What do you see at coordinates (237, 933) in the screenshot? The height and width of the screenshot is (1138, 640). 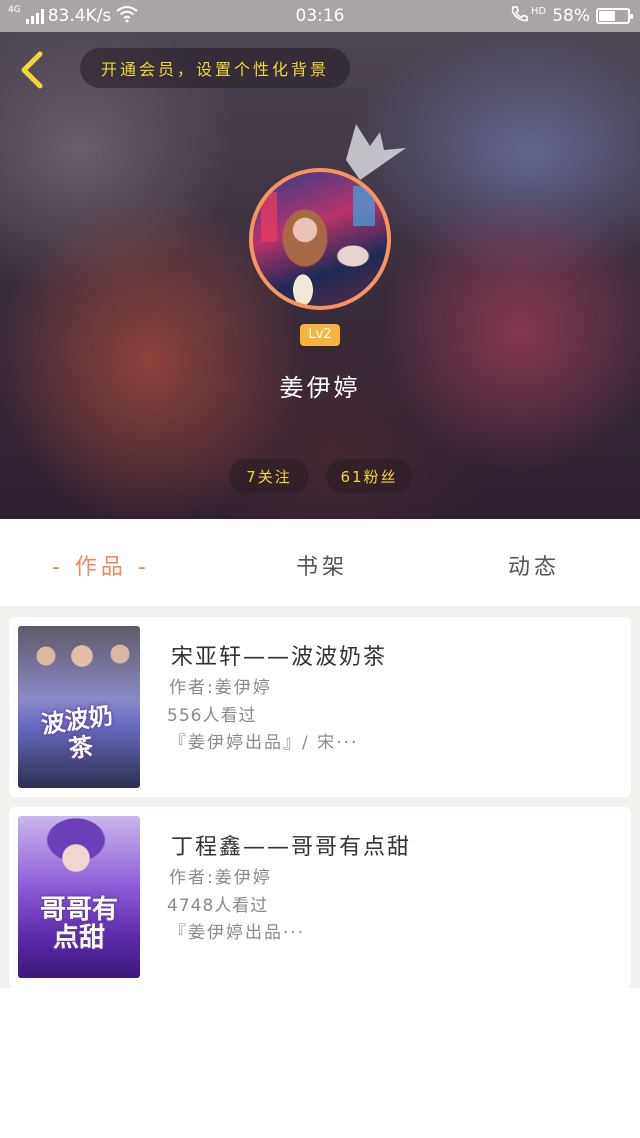 I see `book-description: 『姜伊婷出品···` at bounding box center [237, 933].